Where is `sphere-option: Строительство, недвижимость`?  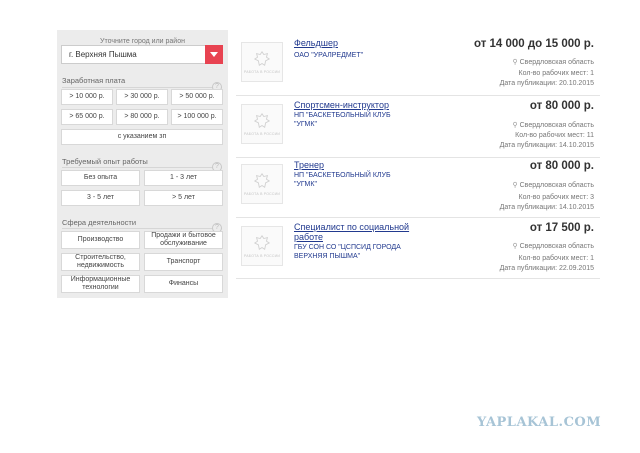
sphere-option: Строительство, недвижимость is located at coordinates (100, 262).